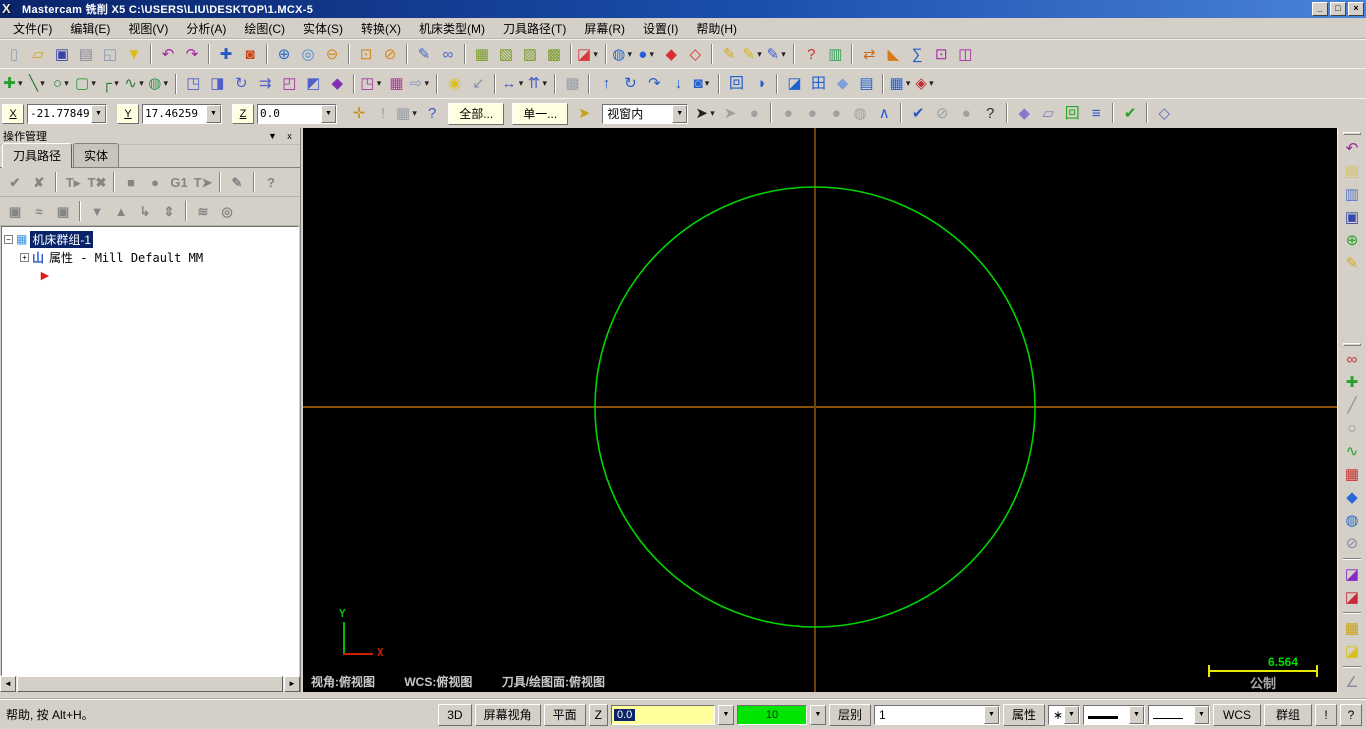 The height and width of the screenshot is (729, 1366). I want to click on xform-scale-icon: ◰, so click(289, 84).